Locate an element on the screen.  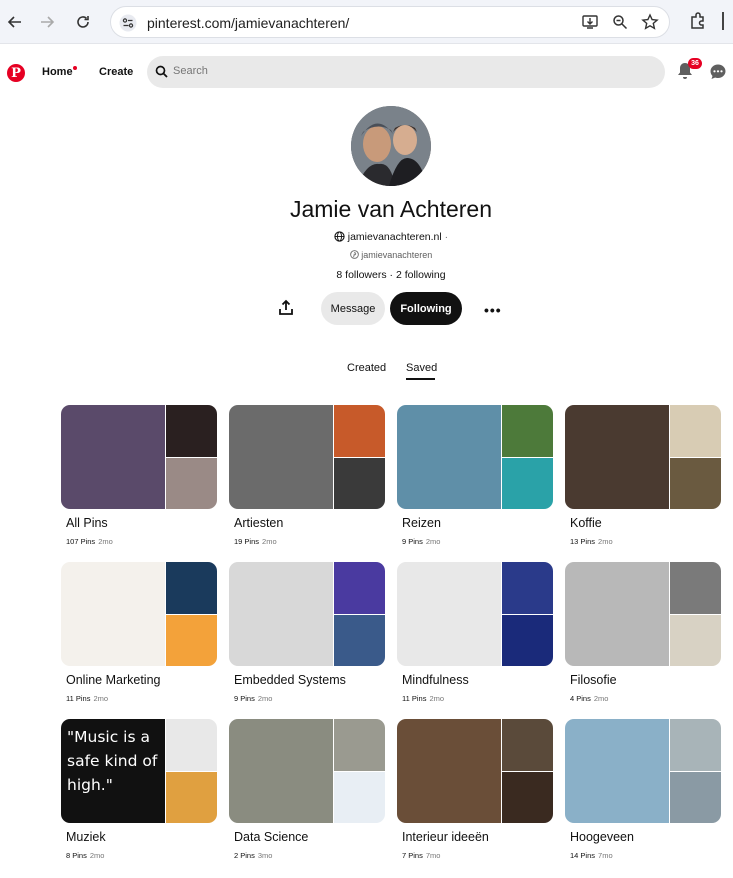
board-pin-count: 13 Pins is located at coordinates (583, 541).